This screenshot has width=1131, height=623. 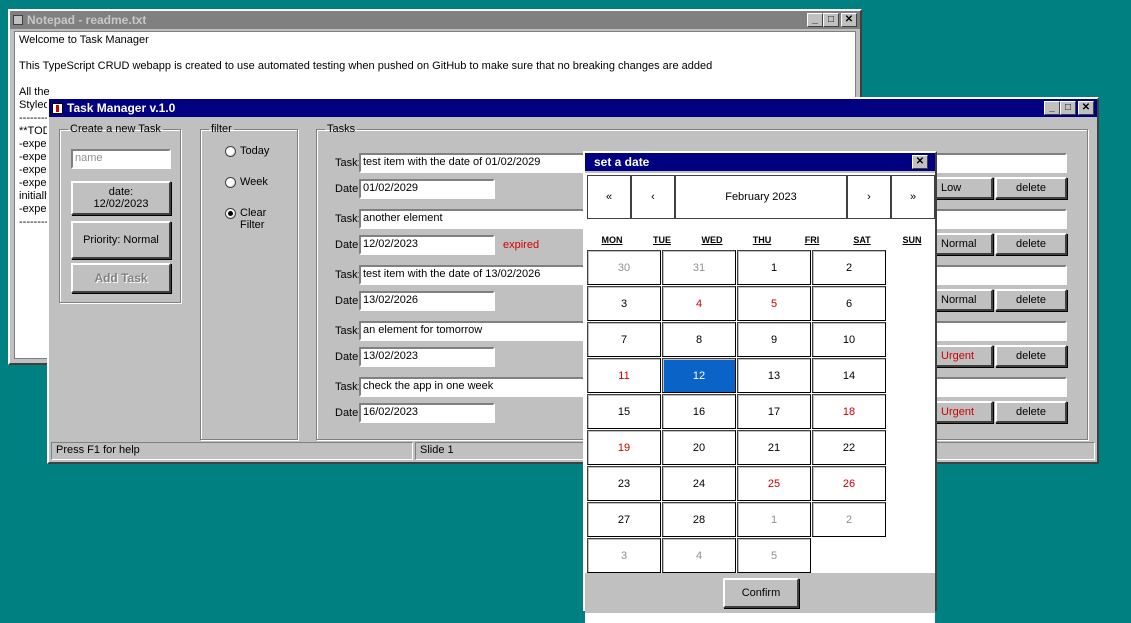 What do you see at coordinates (774, 411) in the screenshot?
I see `calendar-day: 17` at bounding box center [774, 411].